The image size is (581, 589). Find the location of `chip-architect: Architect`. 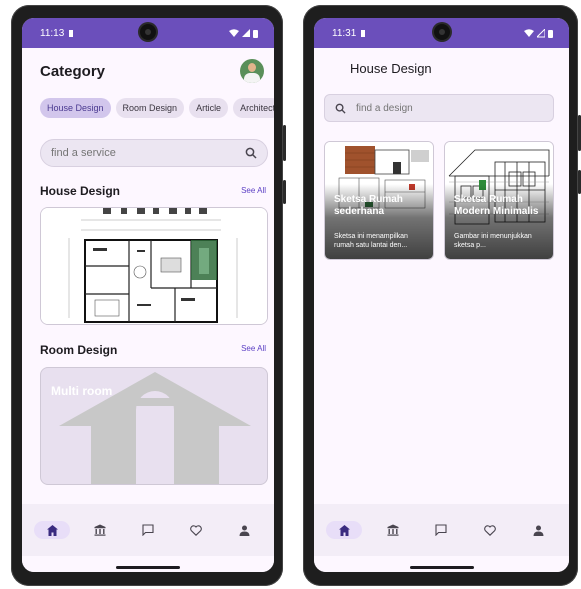

chip-architect: Architect is located at coordinates (253, 108).